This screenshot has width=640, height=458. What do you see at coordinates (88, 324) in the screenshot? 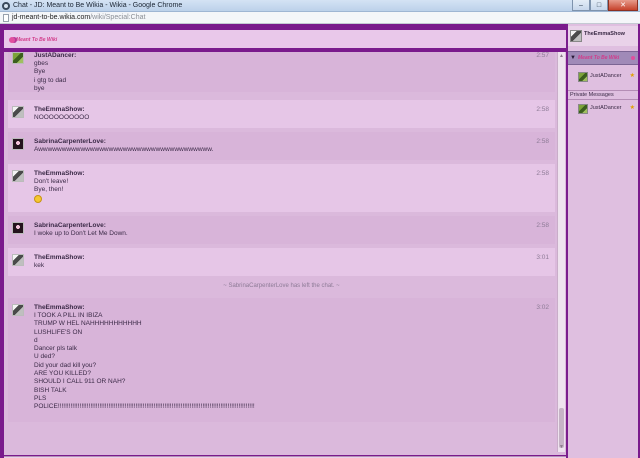
I see `message-line: TRUMP W HEL NAHHHHHHHHHHH` at bounding box center [88, 324].